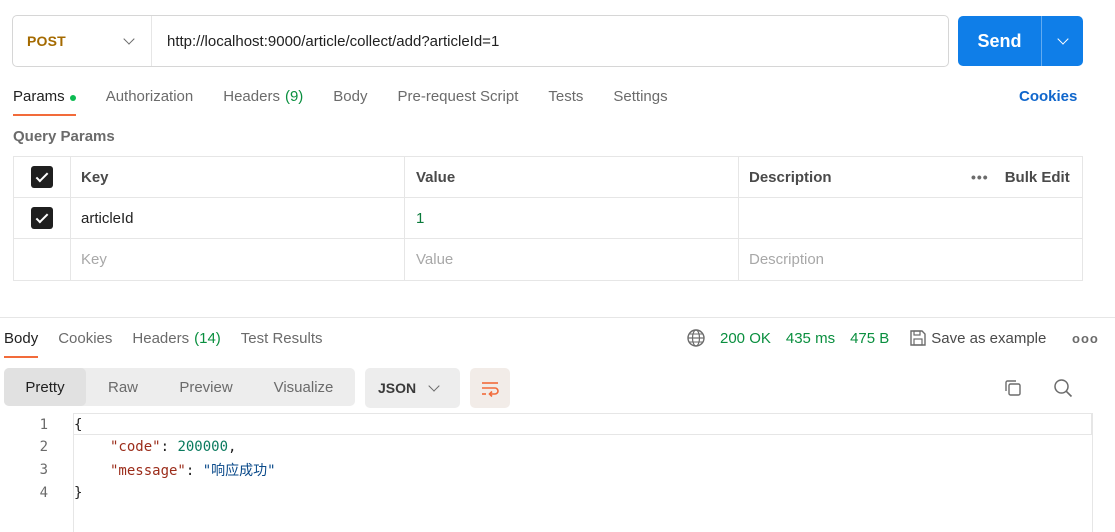 This screenshot has width=1115, height=532. What do you see at coordinates (557, 446) in the screenshot?
I see `code-line: 2 "code": 200000,` at bounding box center [557, 446].